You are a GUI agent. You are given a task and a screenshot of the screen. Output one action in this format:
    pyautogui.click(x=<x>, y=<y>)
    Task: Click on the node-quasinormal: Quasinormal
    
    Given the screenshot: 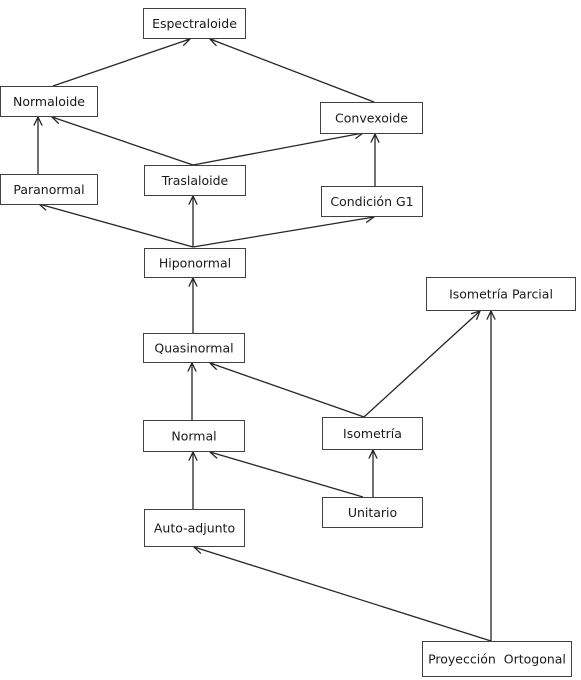 What is the action you would take?
    pyautogui.click(x=194, y=348)
    